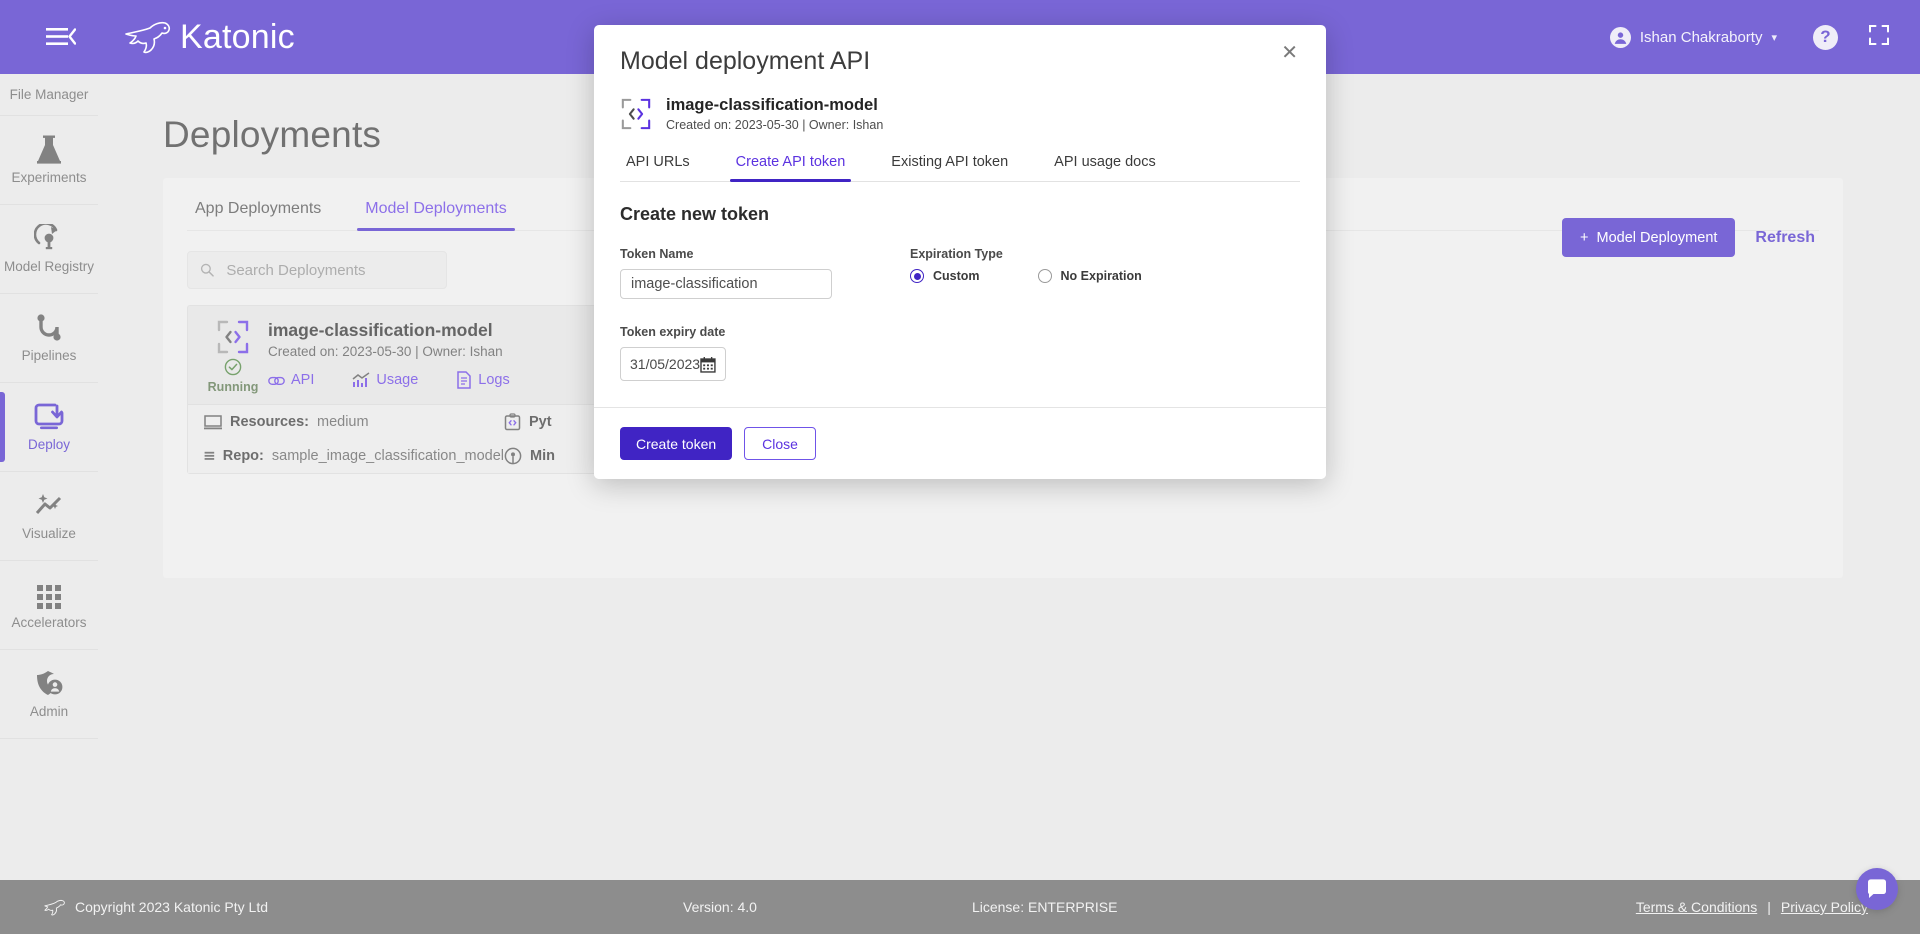  I want to click on modal-footer: Create token Close, so click(960, 443).